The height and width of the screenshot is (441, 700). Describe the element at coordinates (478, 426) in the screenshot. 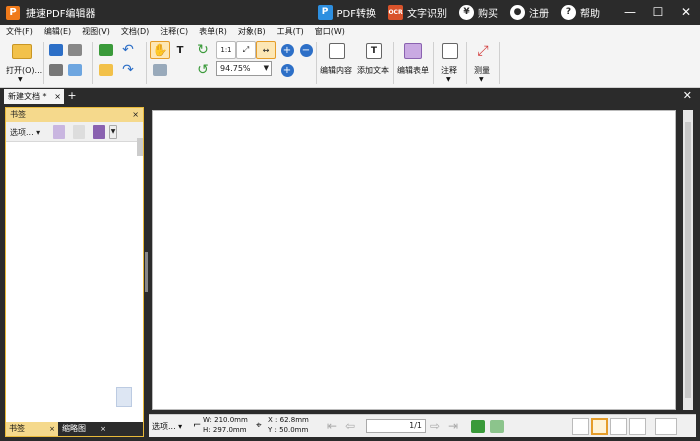

I see `go-back-icon` at that location.